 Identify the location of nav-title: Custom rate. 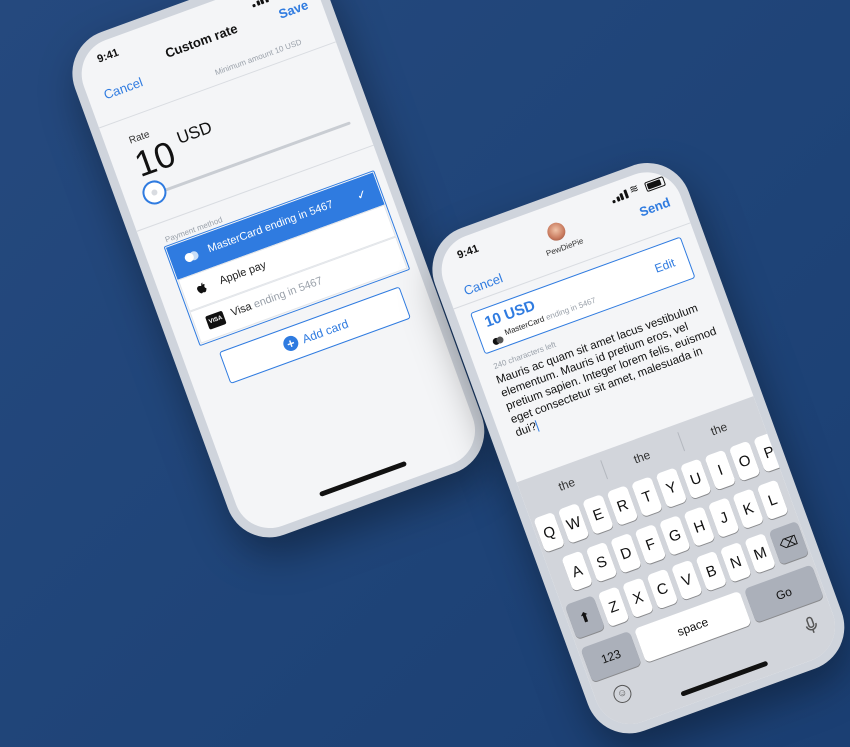
(201, 40).